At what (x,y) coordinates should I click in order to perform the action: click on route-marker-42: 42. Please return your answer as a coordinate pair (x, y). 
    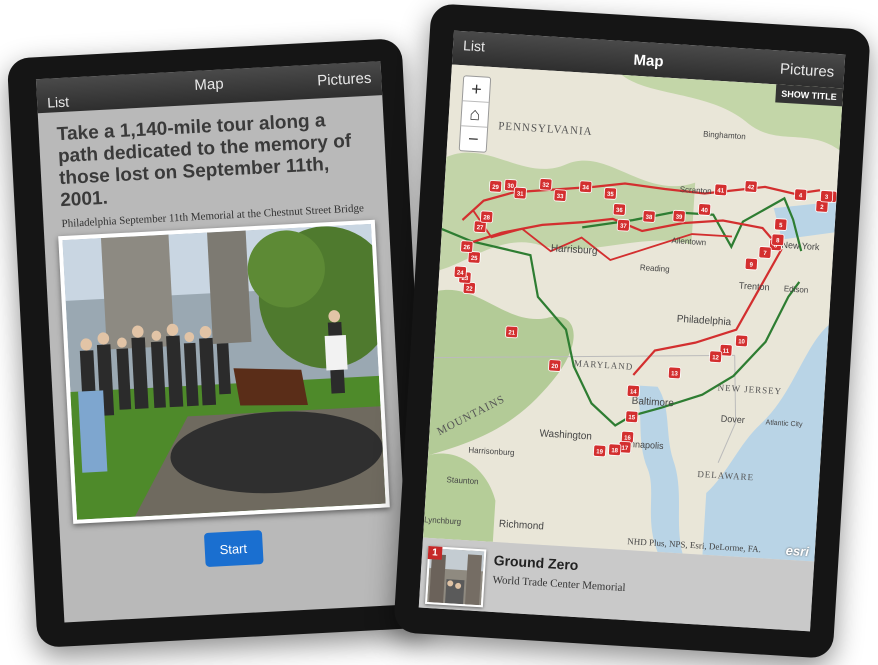
    Looking at the image, I should click on (751, 186).